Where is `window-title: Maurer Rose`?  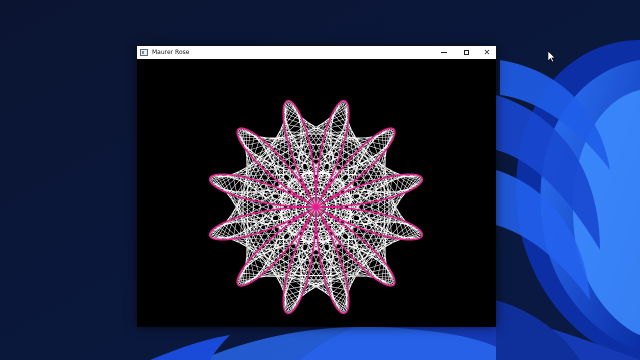 window-title: Maurer Rose is located at coordinates (171, 52).